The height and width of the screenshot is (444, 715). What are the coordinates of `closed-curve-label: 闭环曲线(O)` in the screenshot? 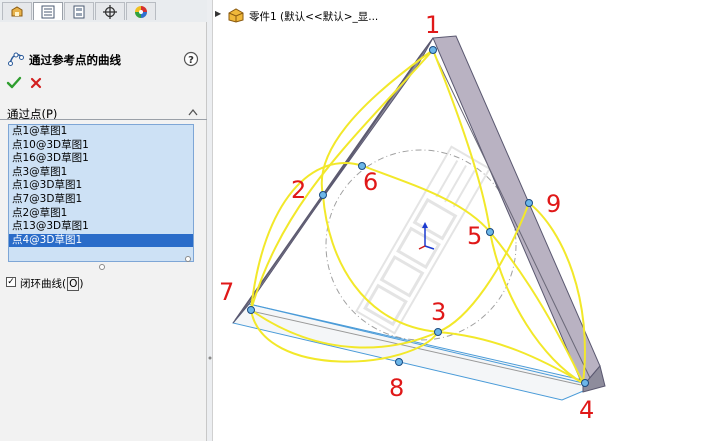 It's located at (52, 284).